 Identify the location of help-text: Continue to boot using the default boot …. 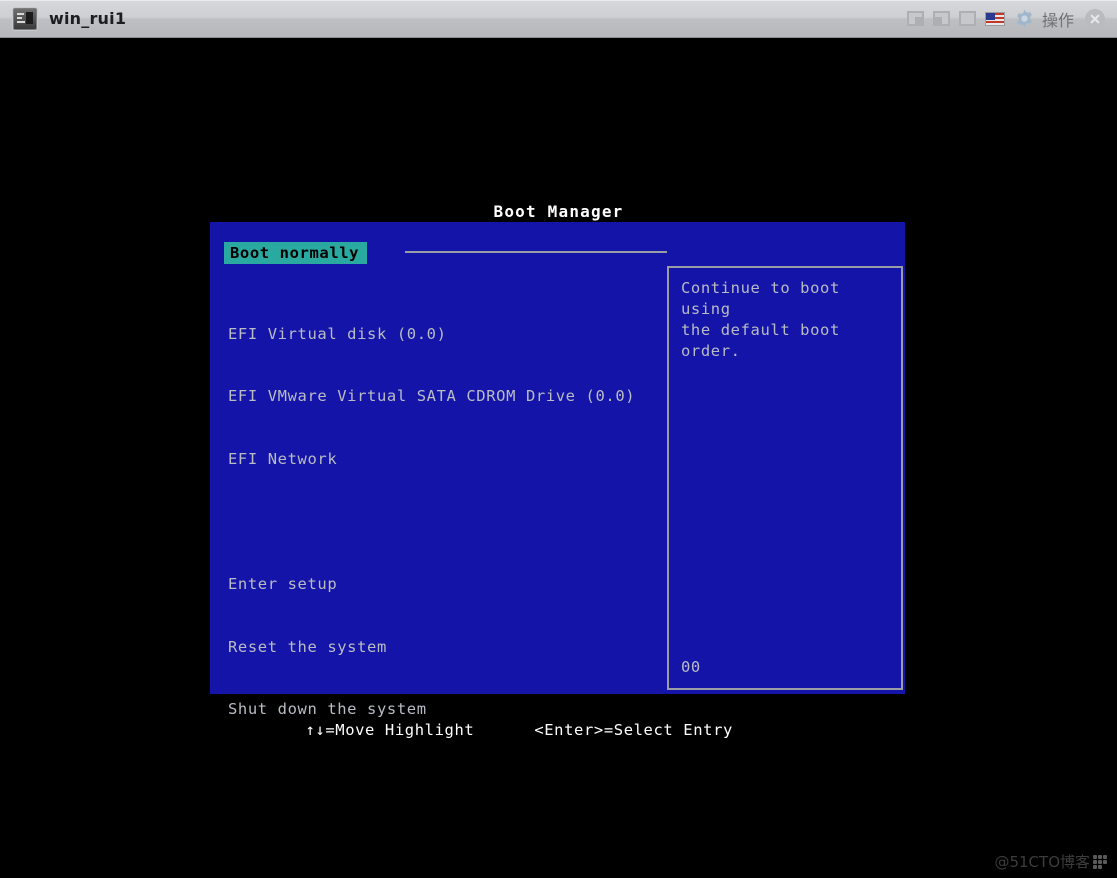
(760, 319).